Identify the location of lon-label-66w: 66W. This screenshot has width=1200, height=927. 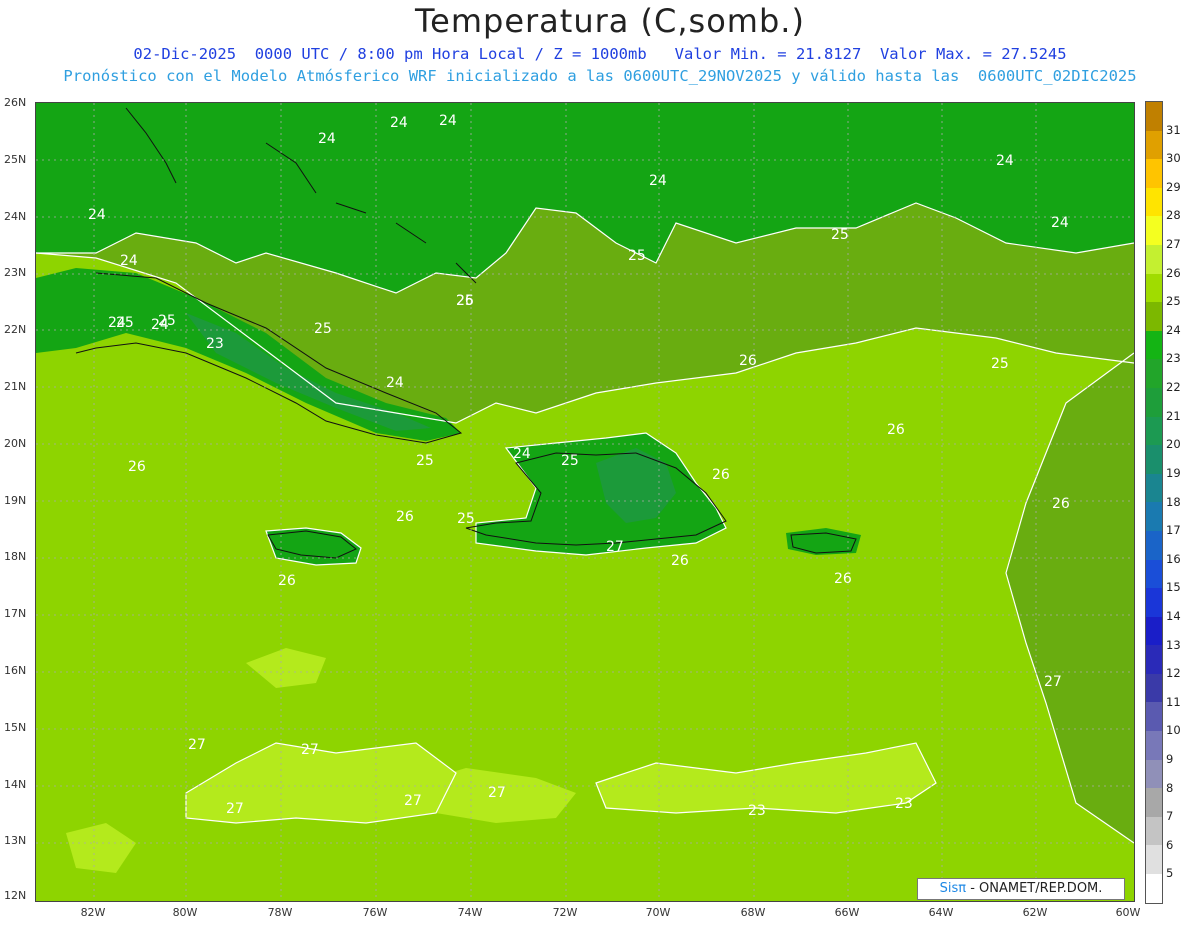
(847, 912).